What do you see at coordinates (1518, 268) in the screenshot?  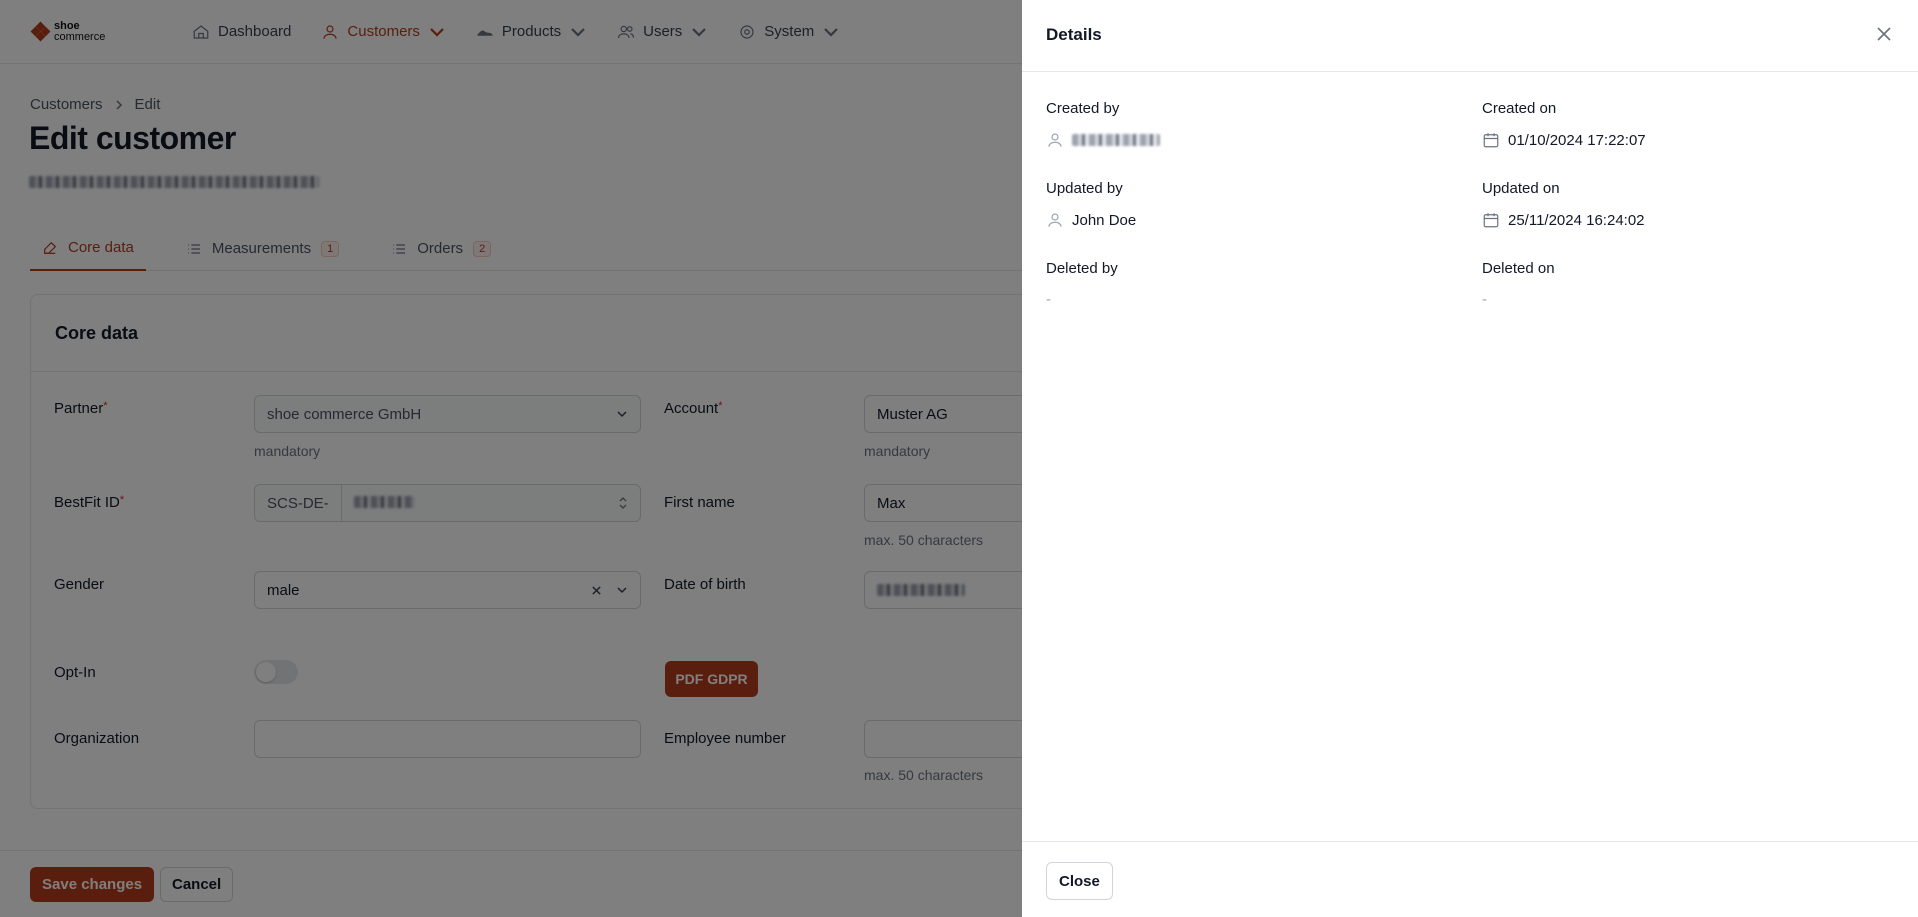 I see `deleted-on-label: Deleted on` at bounding box center [1518, 268].